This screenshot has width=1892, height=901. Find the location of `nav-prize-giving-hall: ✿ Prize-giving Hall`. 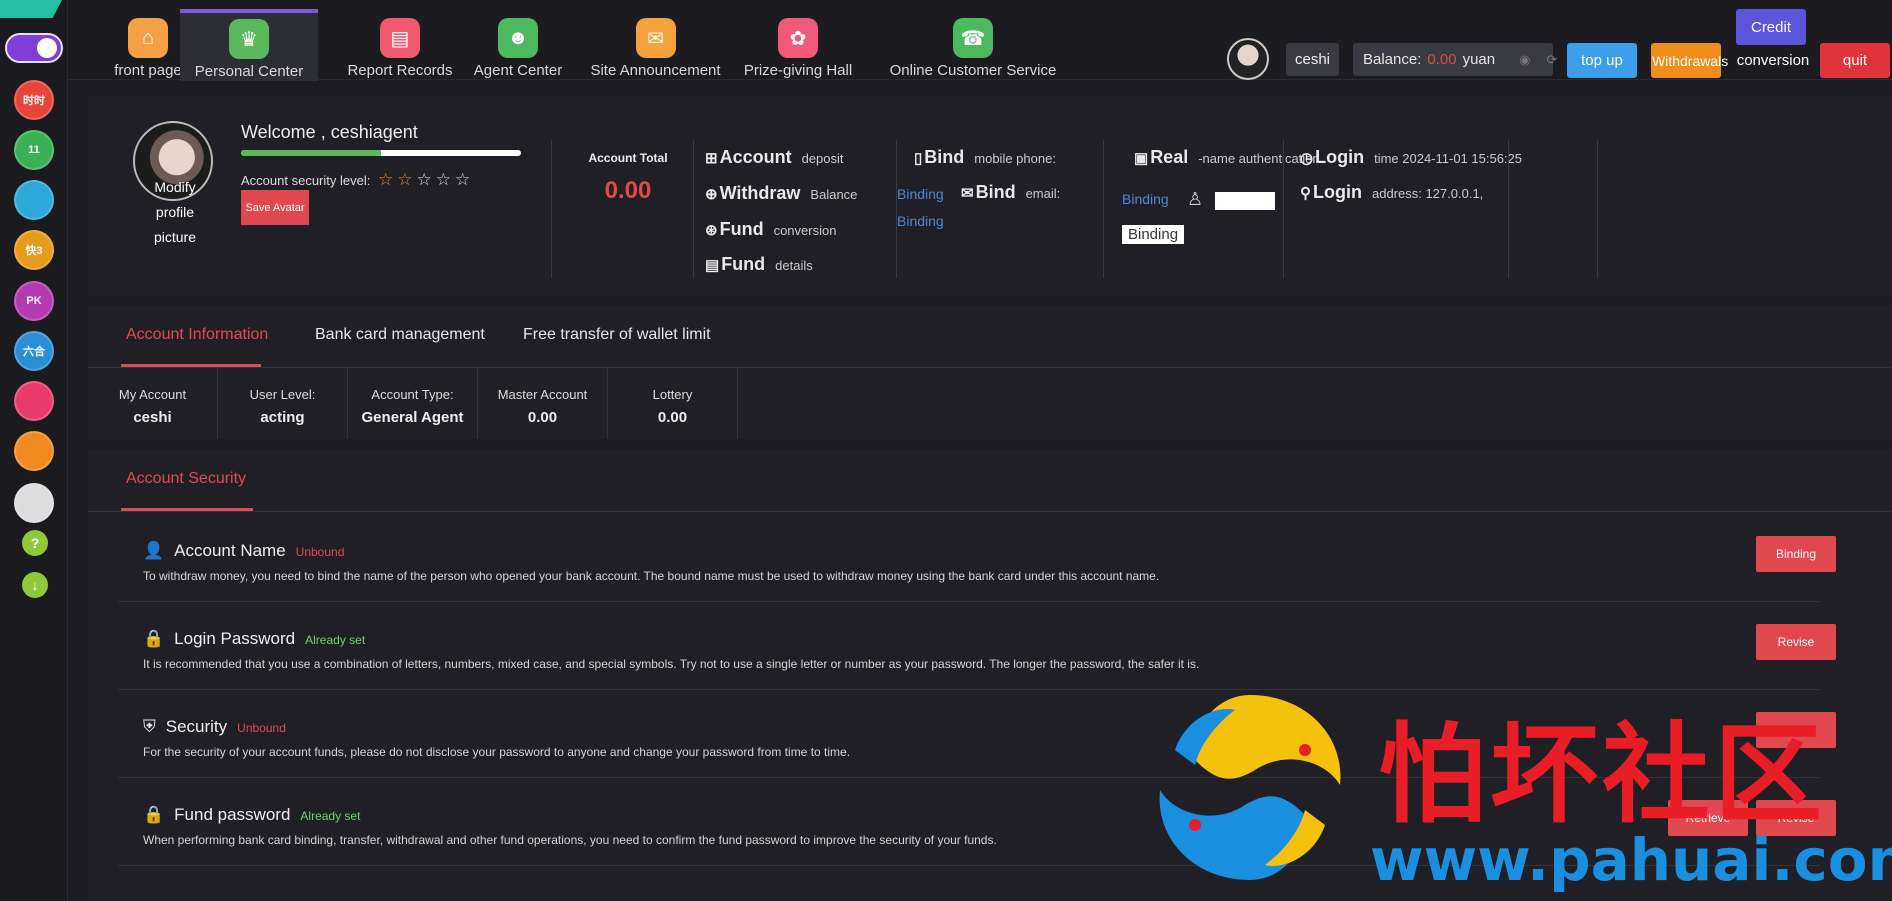

nav-prize-giving-hall: ✿ Prize-giving Hall is located at coordinates (798, 44).